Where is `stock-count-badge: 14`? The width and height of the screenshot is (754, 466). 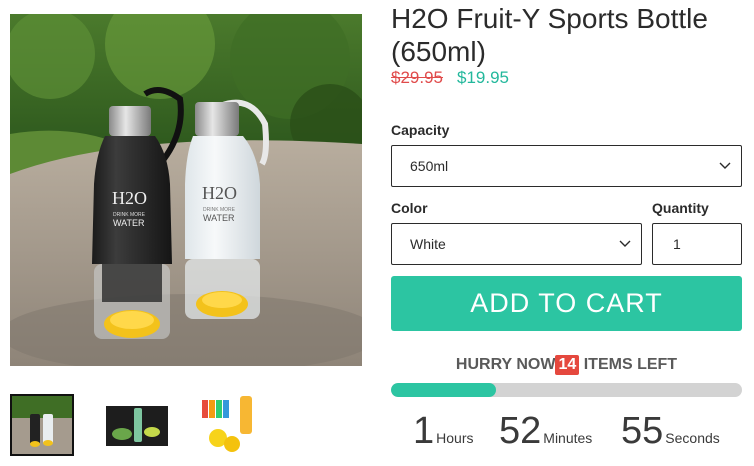 stock-count-badge: 14 is located at coordinates (567, 365).